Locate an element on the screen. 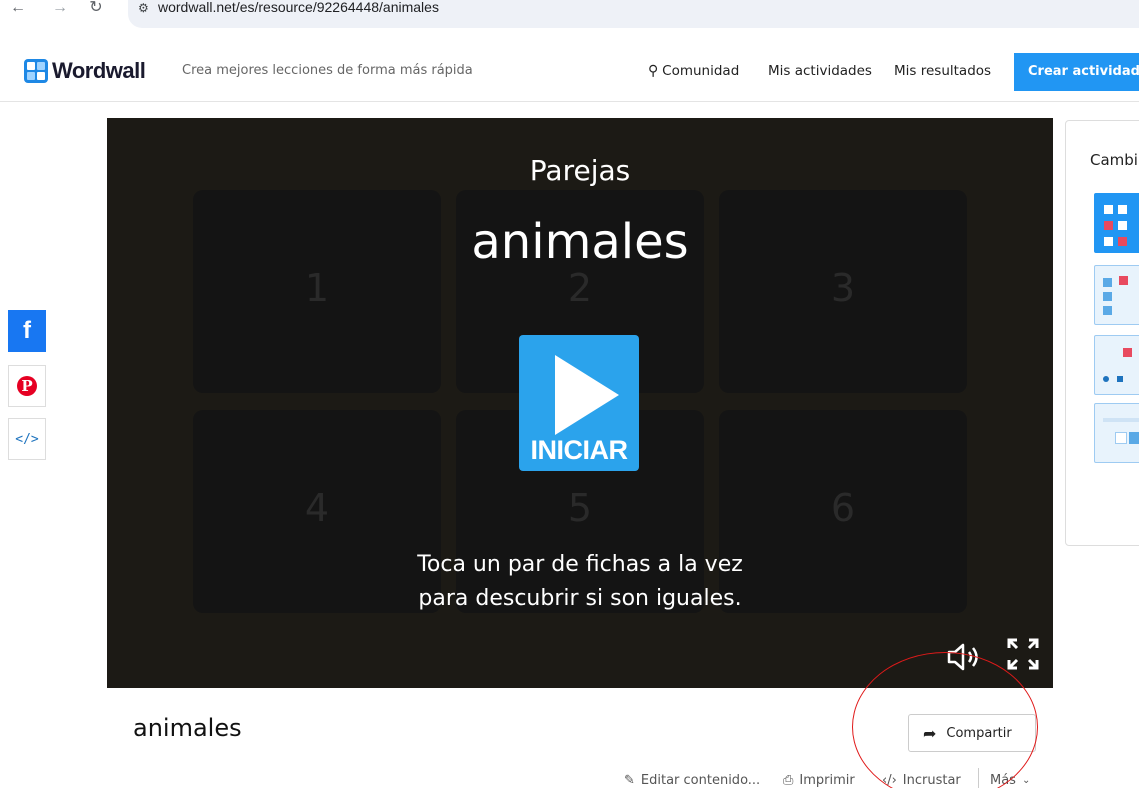 This screenshot has width=1139, height=788. play-icon is located at coordinates (587, 395).